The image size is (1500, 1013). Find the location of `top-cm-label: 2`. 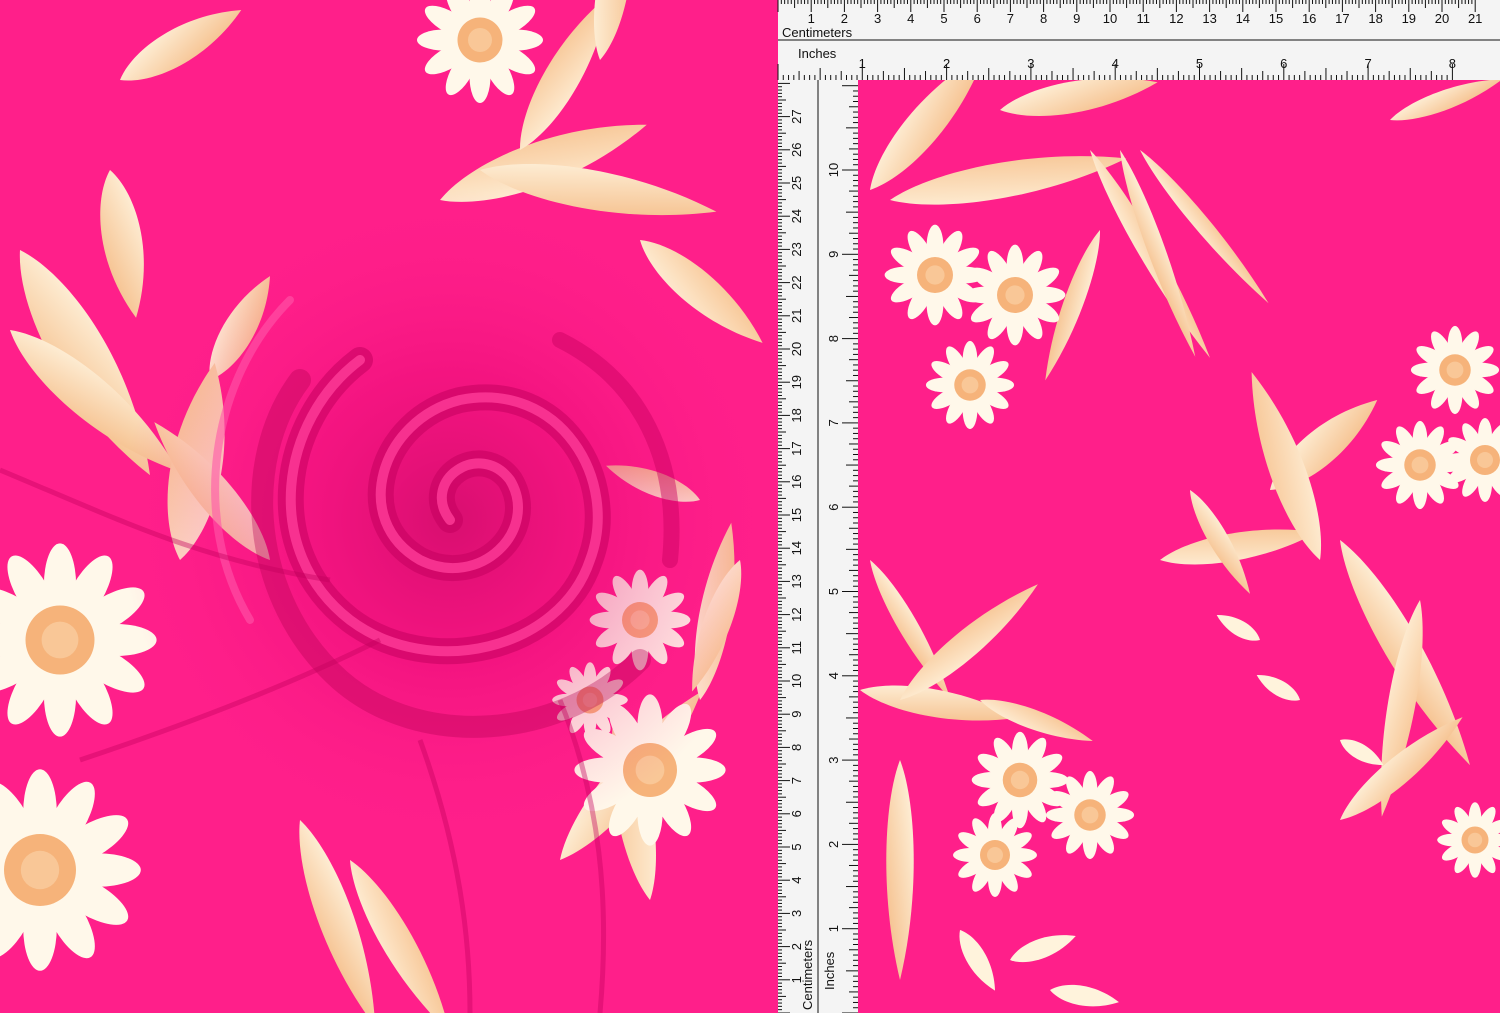

top-cm-label: 2 is located at coordinates (844, 18).